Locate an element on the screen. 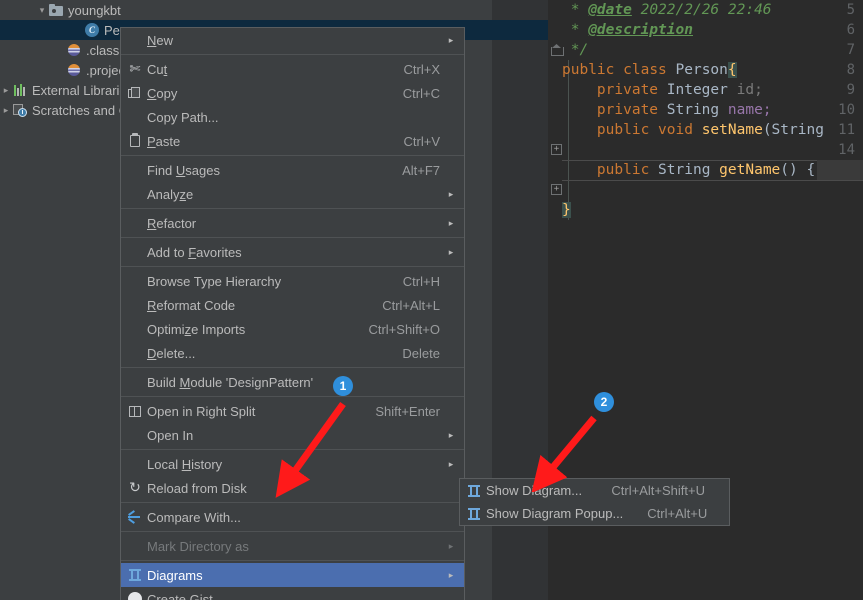  compare-icon is located at coordinates (135, 517).